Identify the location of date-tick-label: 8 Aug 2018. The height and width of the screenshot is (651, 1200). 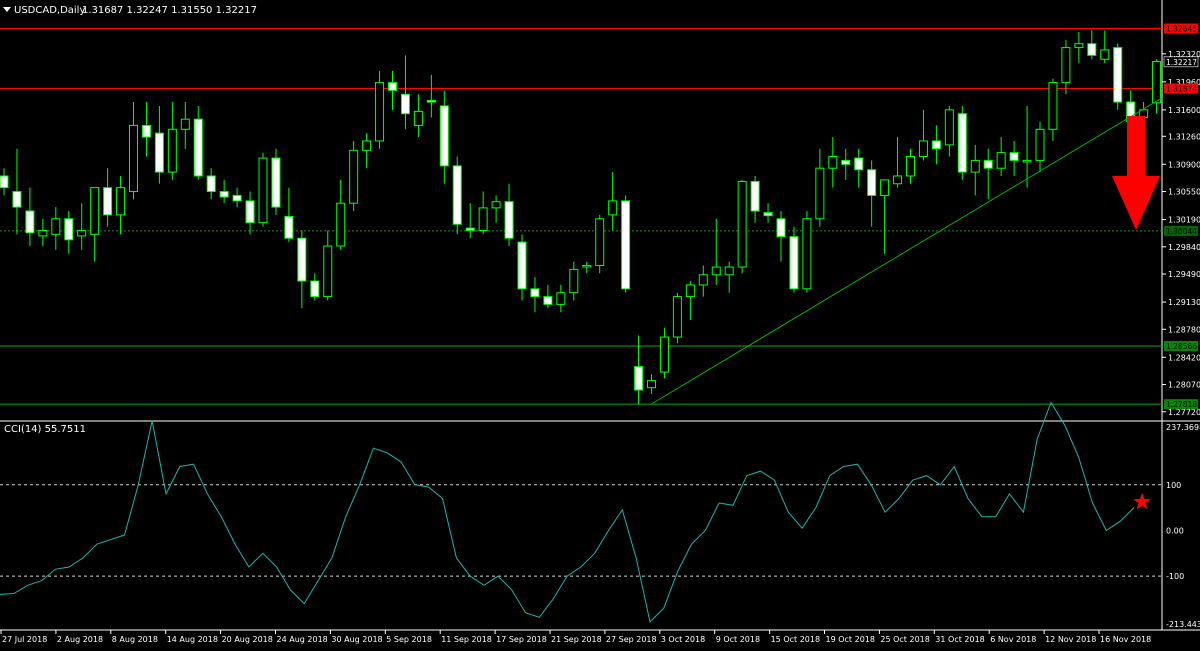
(135, 639).